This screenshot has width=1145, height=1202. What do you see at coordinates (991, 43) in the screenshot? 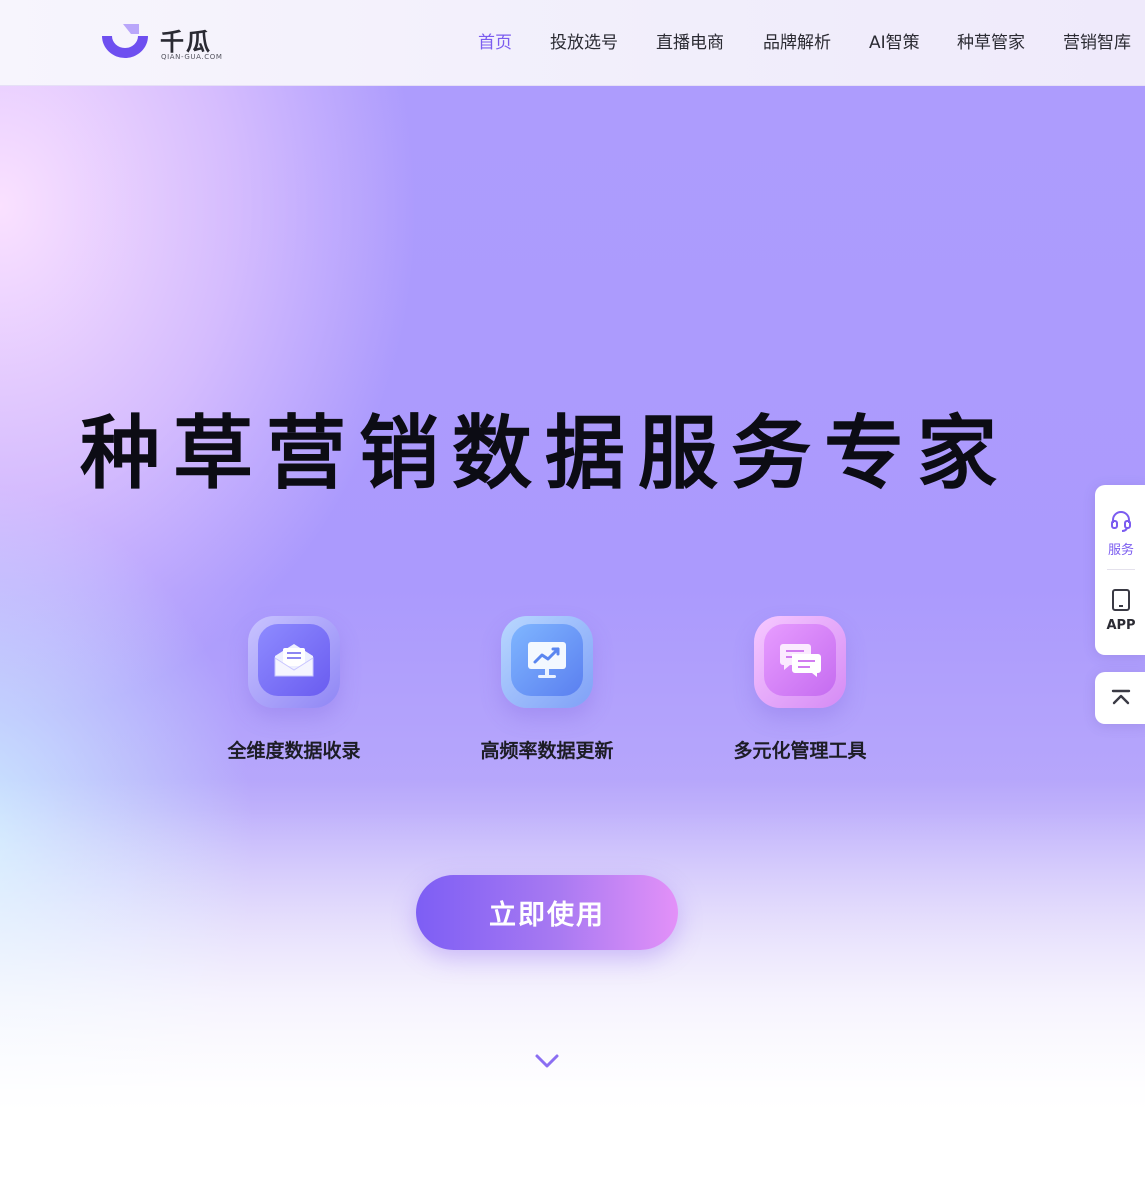
I see `nav-item-seeding-manager: 种草管家` at bounding box center [991, 43].